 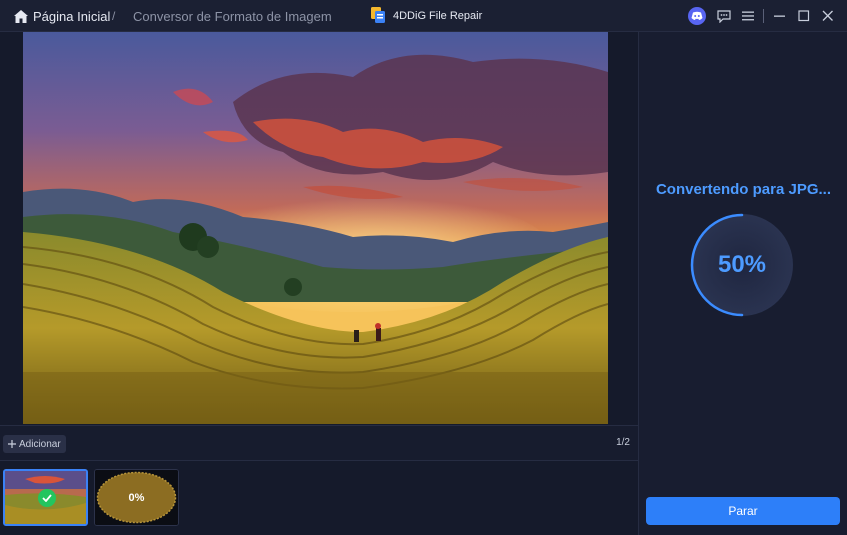 I want to click on breadcrumb-home: Página Inicial, so click(x=71, y=16).